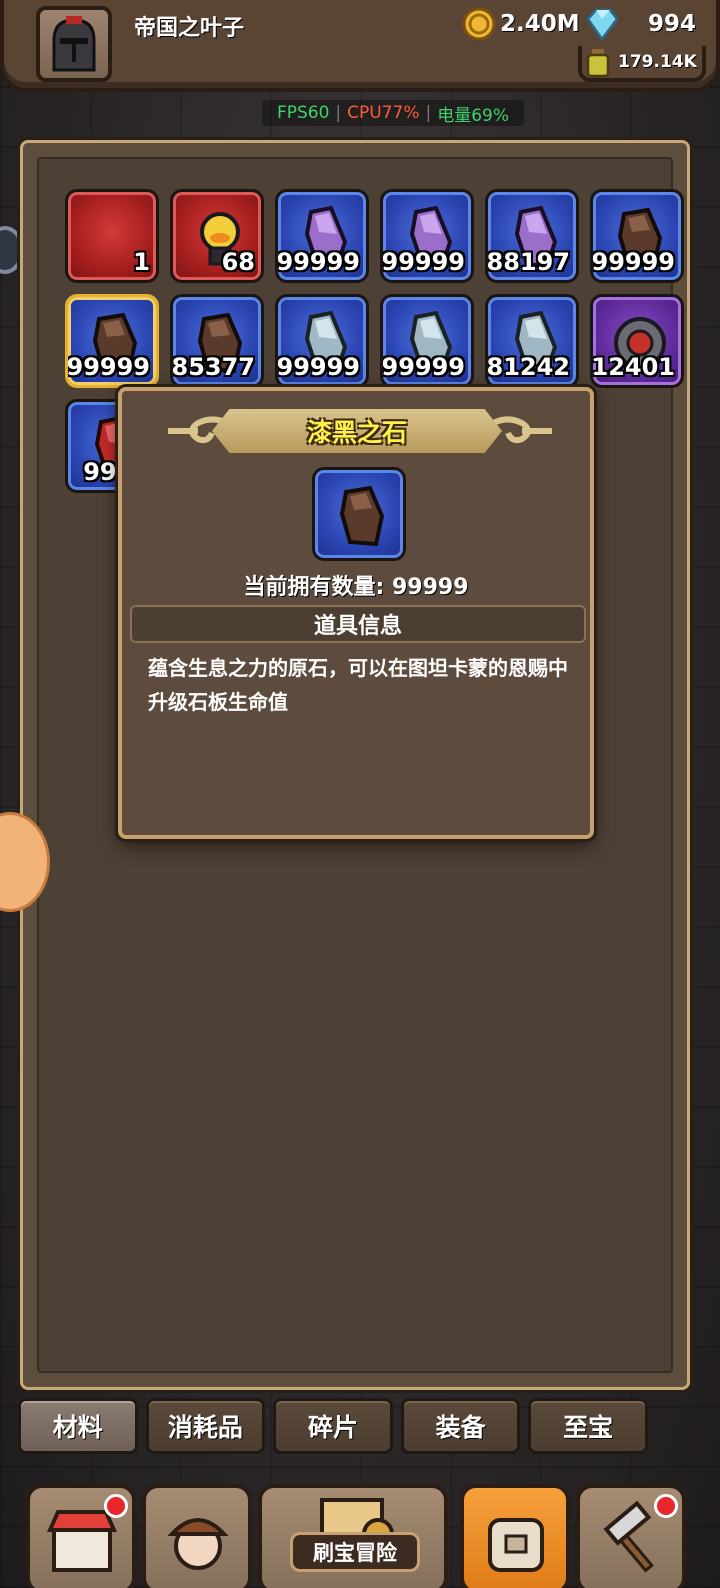  I want to click on player-name: 帝国之叶子, so click(189, 28).